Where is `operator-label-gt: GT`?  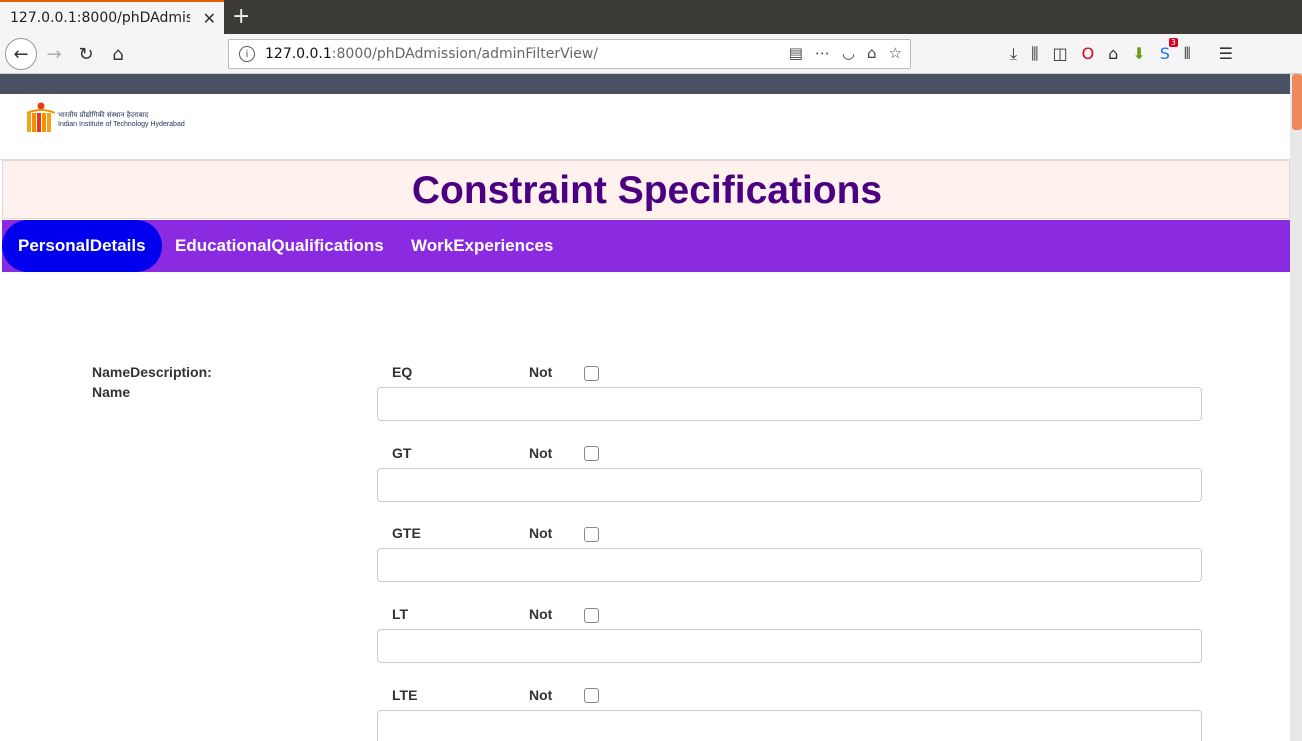
operator-label-gt: GT is located at coordinates (402, 453).